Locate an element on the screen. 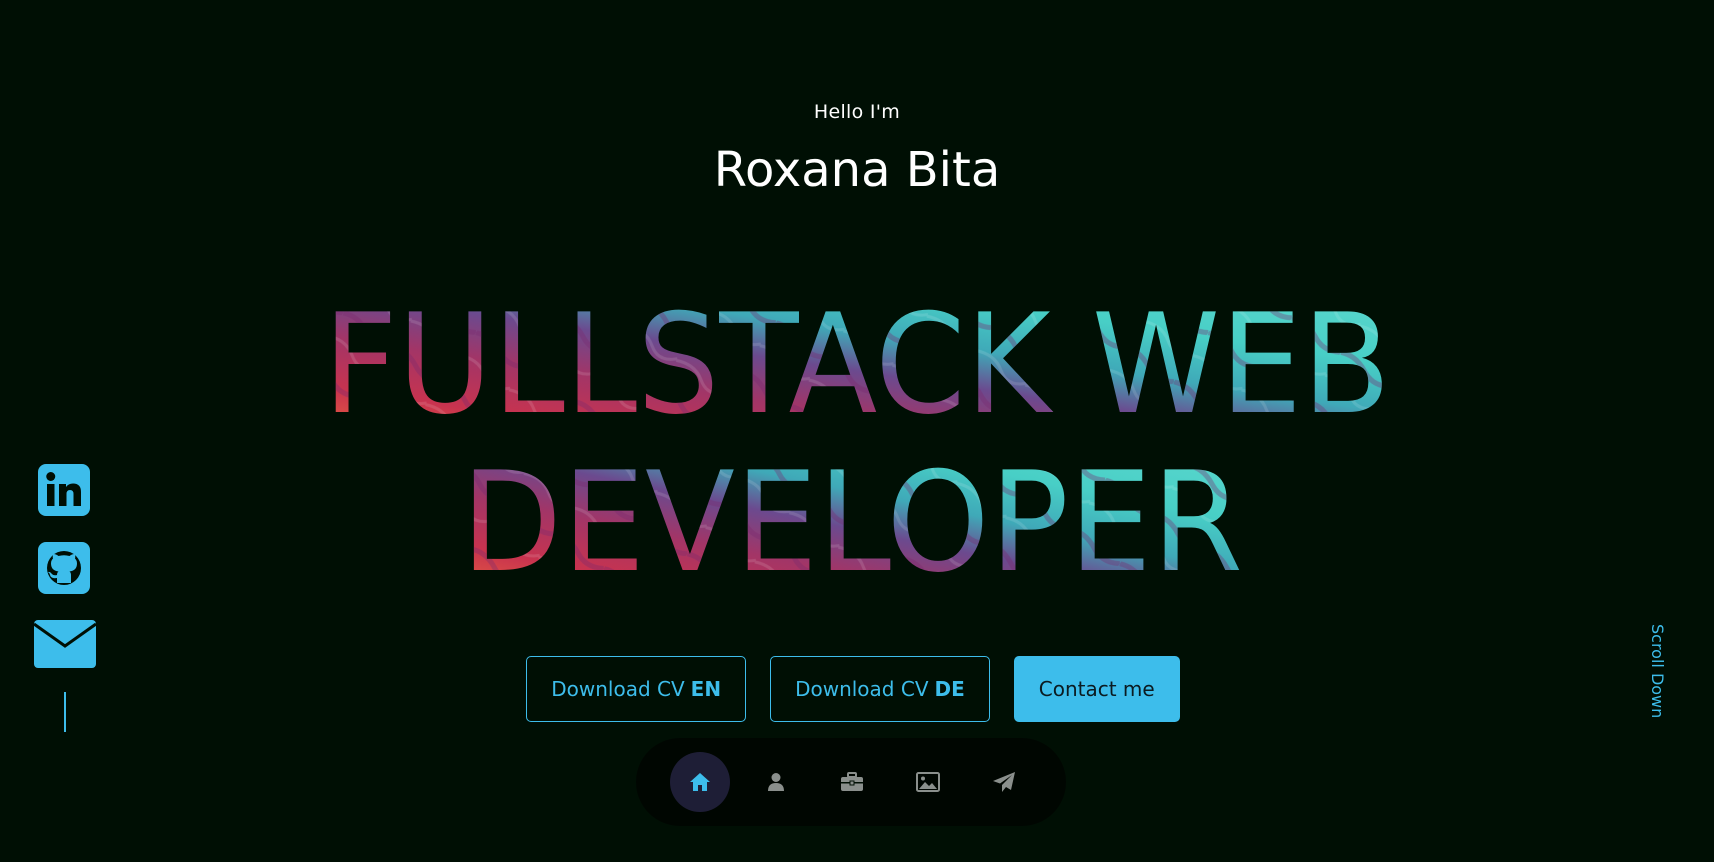 The width and height of the screenshot is (1714, 862). linkedin-link is located at coordinates (68, 492).